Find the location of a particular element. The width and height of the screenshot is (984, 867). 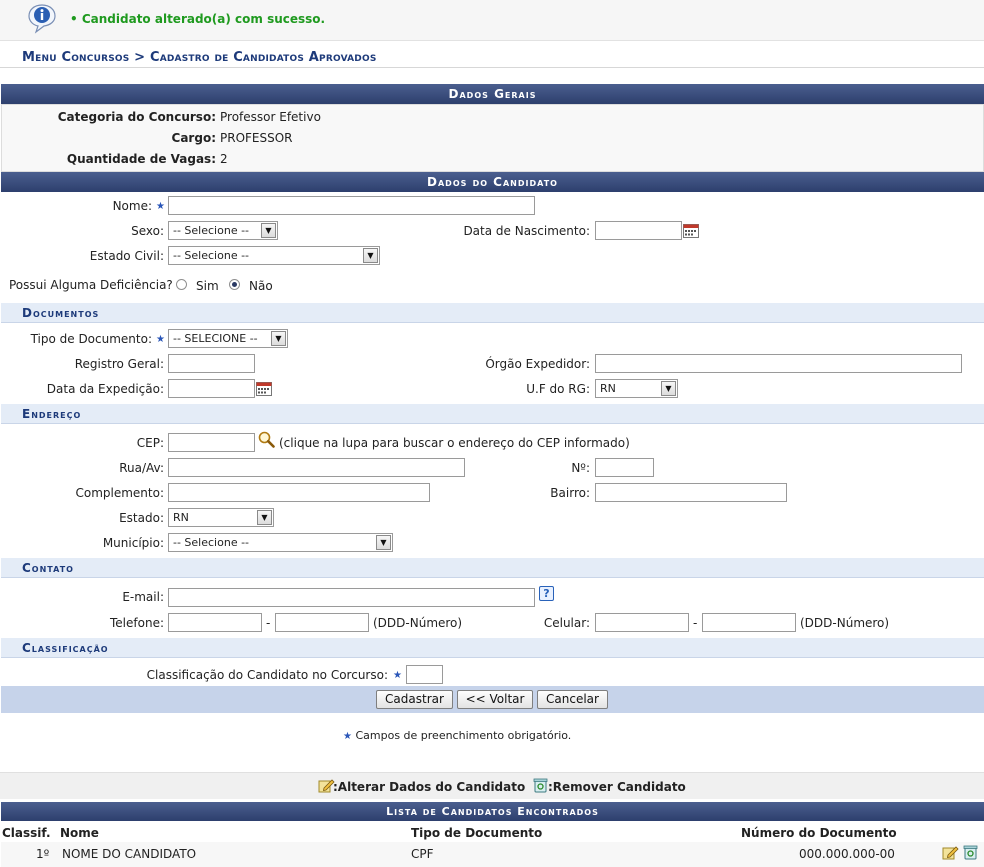

tipo-documento-select: -- SELECIONE -- ▼ is located at coordinates (228, 338).